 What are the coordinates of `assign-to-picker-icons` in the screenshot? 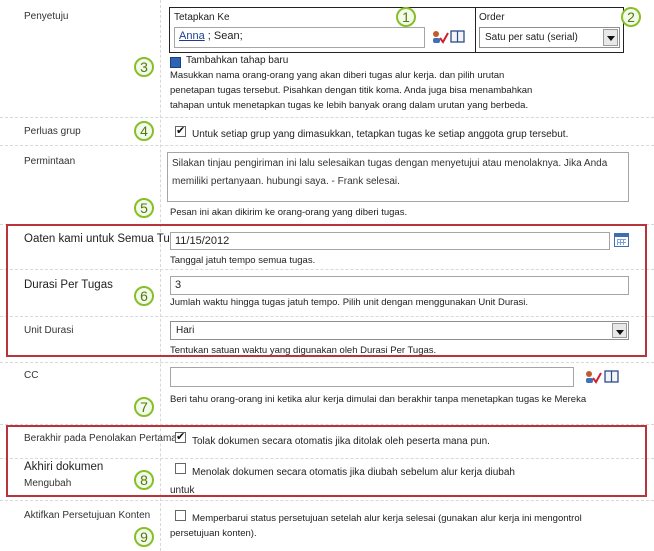 It's located at (449, 37).